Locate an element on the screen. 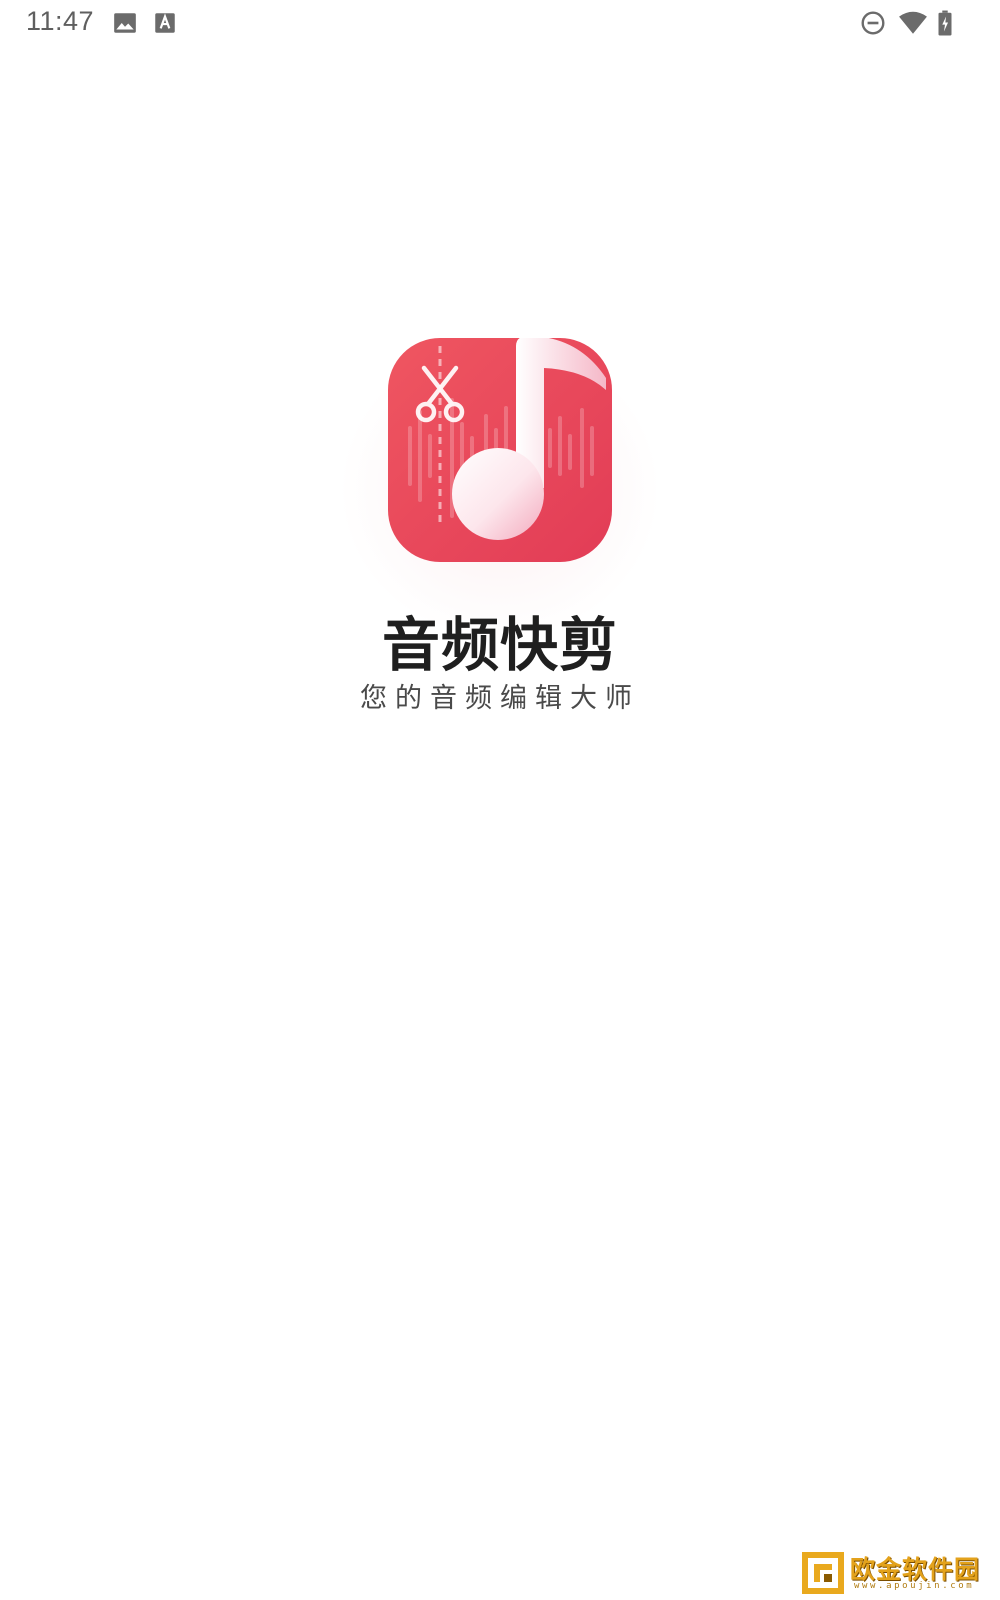  status-time: 11:47 is located at coordinates (60, 21).